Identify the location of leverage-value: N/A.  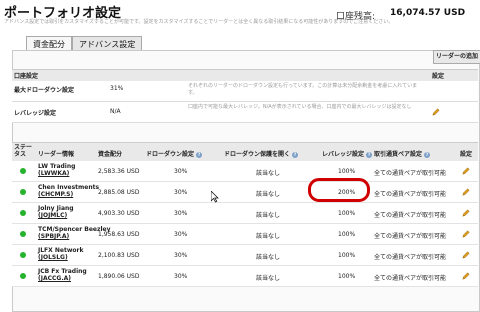
(115, 111).